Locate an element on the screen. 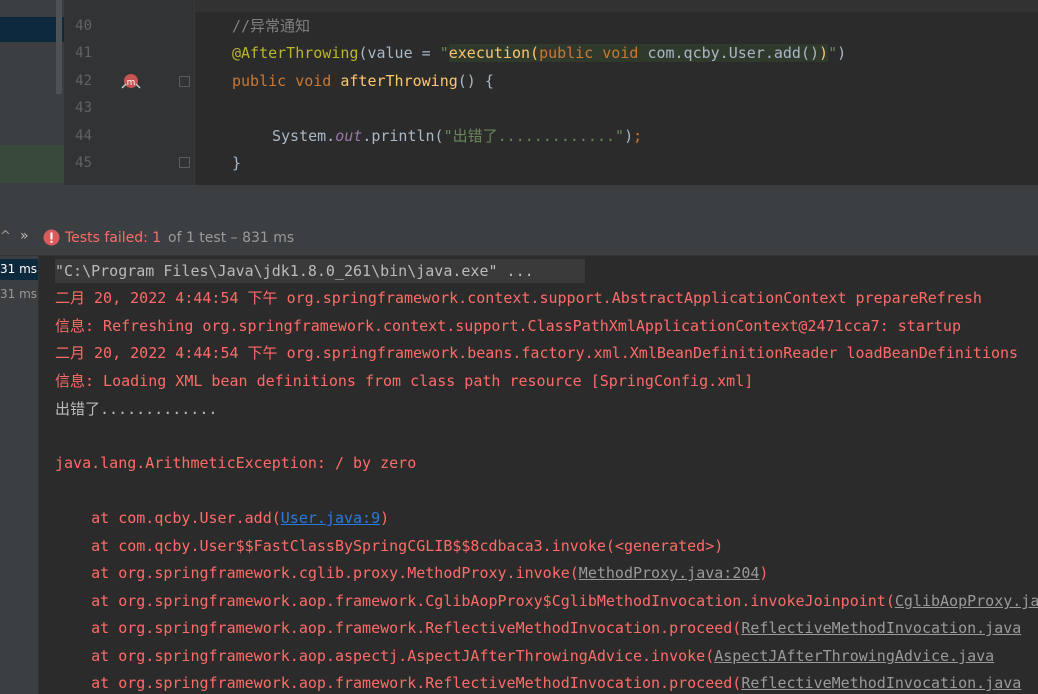 This screenshot has width=1038, height=694. code-pointcut-target: com.qcby.User.add() is located at coordinates (733, 53).